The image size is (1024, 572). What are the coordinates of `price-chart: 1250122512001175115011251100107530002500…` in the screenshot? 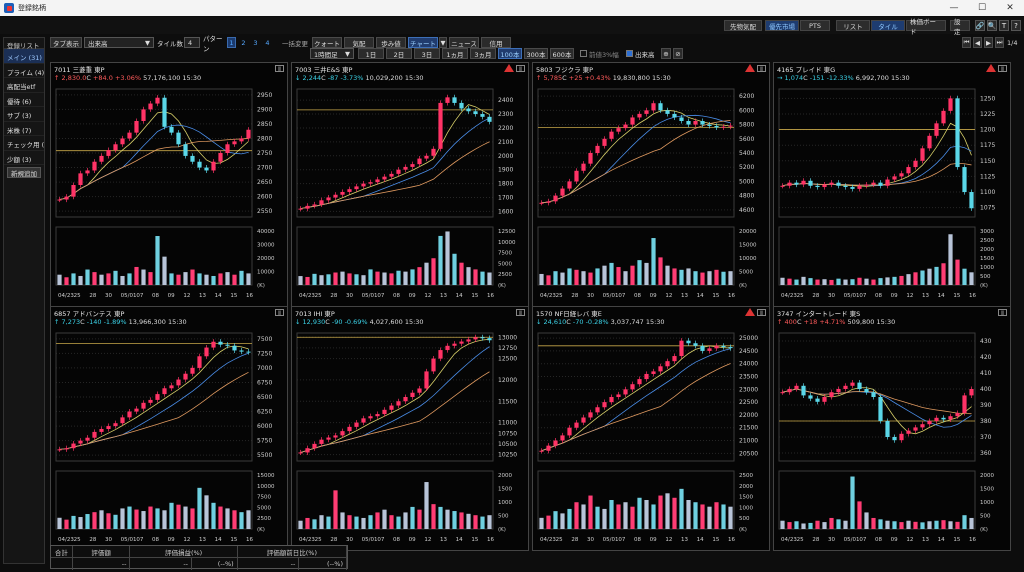 It's located at (893, 196).